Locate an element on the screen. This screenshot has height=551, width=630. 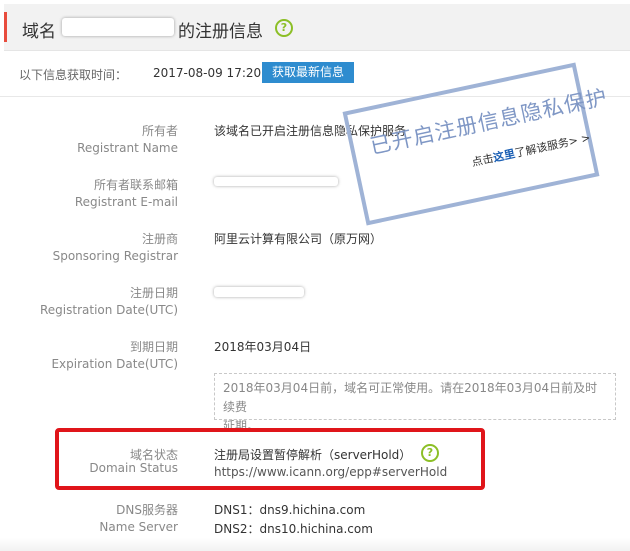
status-help-icon: ? is located at coordinates (430, 453).